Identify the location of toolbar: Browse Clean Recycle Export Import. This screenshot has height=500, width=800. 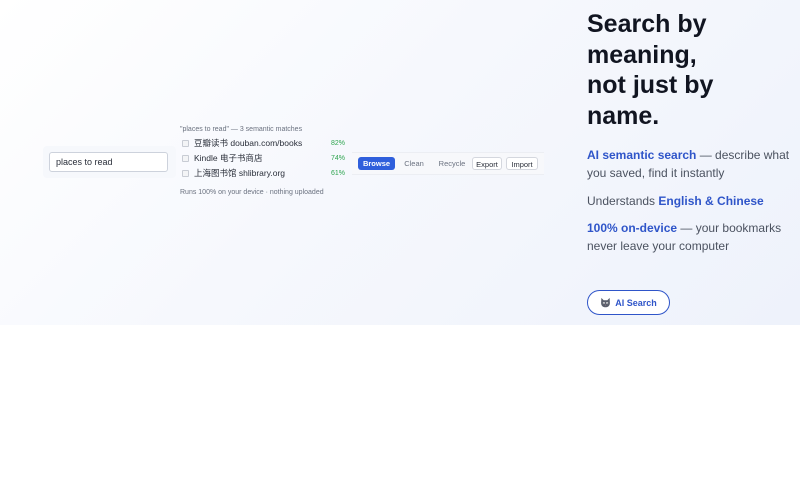
(448, 163).